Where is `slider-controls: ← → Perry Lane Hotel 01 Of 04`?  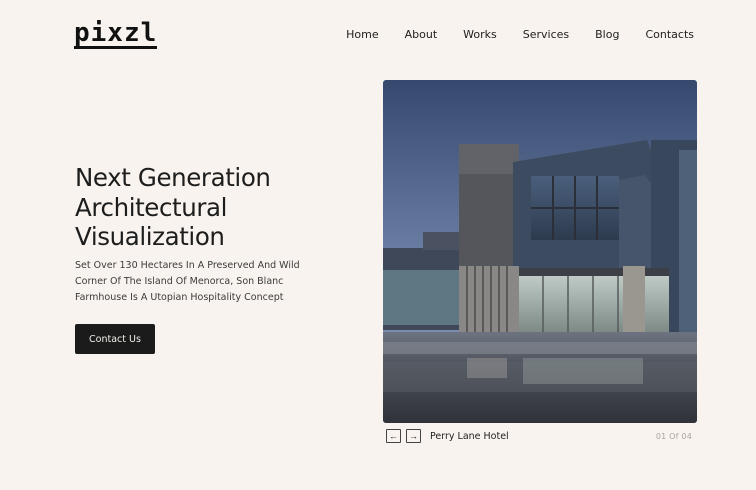
slider-controls: ← → Perry Lane Hotel 01 Of 04 is located at coordinates (540, 437).